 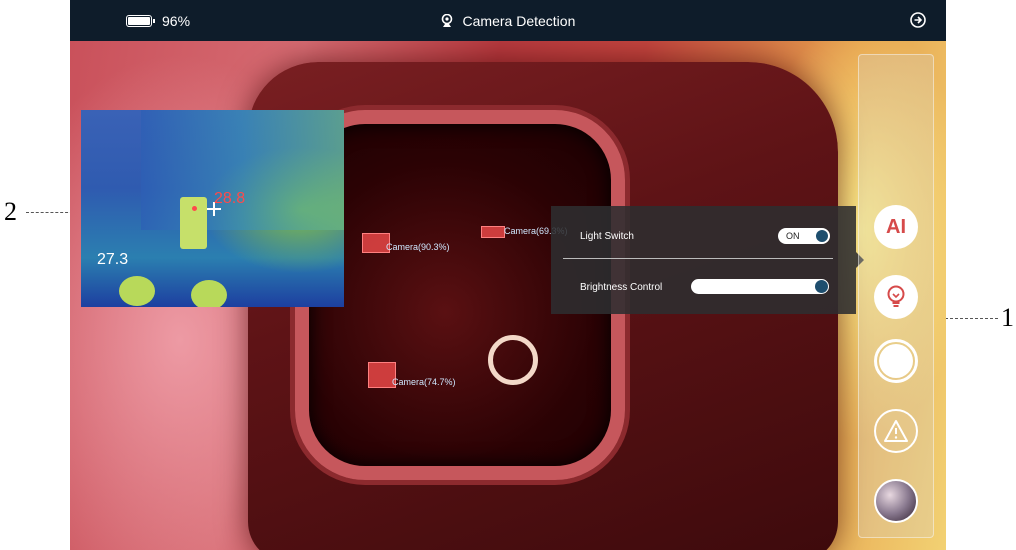 I want to click on shutter-icon, so click(x=896, y=361).